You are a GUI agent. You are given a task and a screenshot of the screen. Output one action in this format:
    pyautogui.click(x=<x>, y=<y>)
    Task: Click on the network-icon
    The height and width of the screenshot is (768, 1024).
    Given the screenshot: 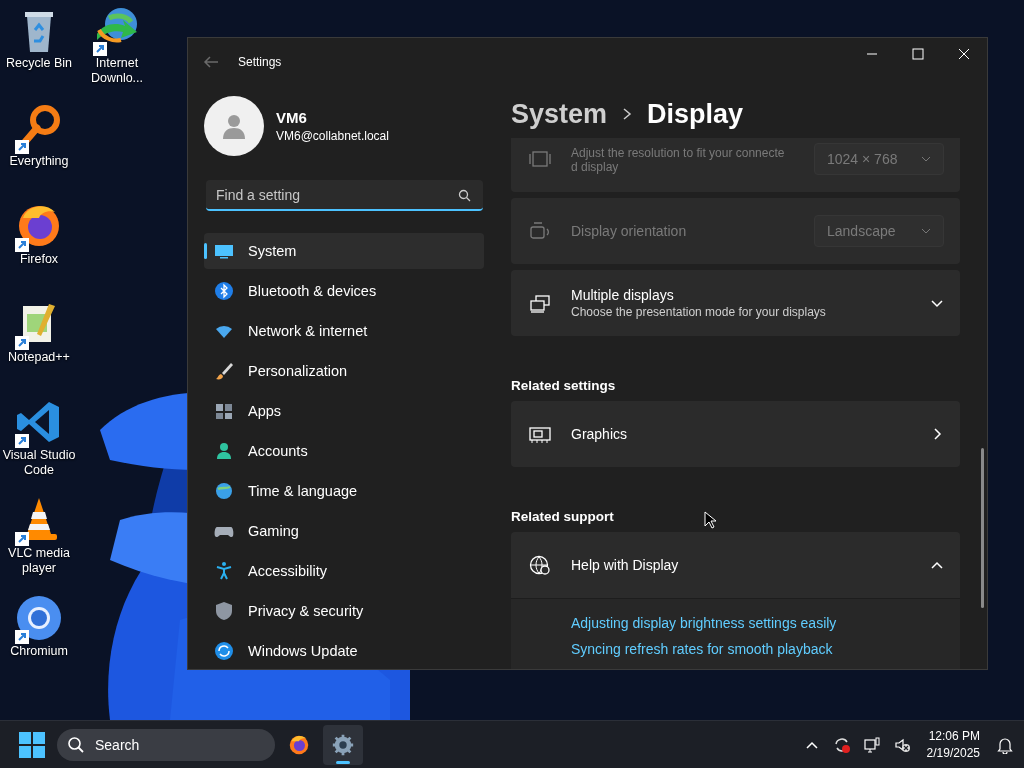 What is the action you would take?
    pyautogui.click(x=871, y=744)
    